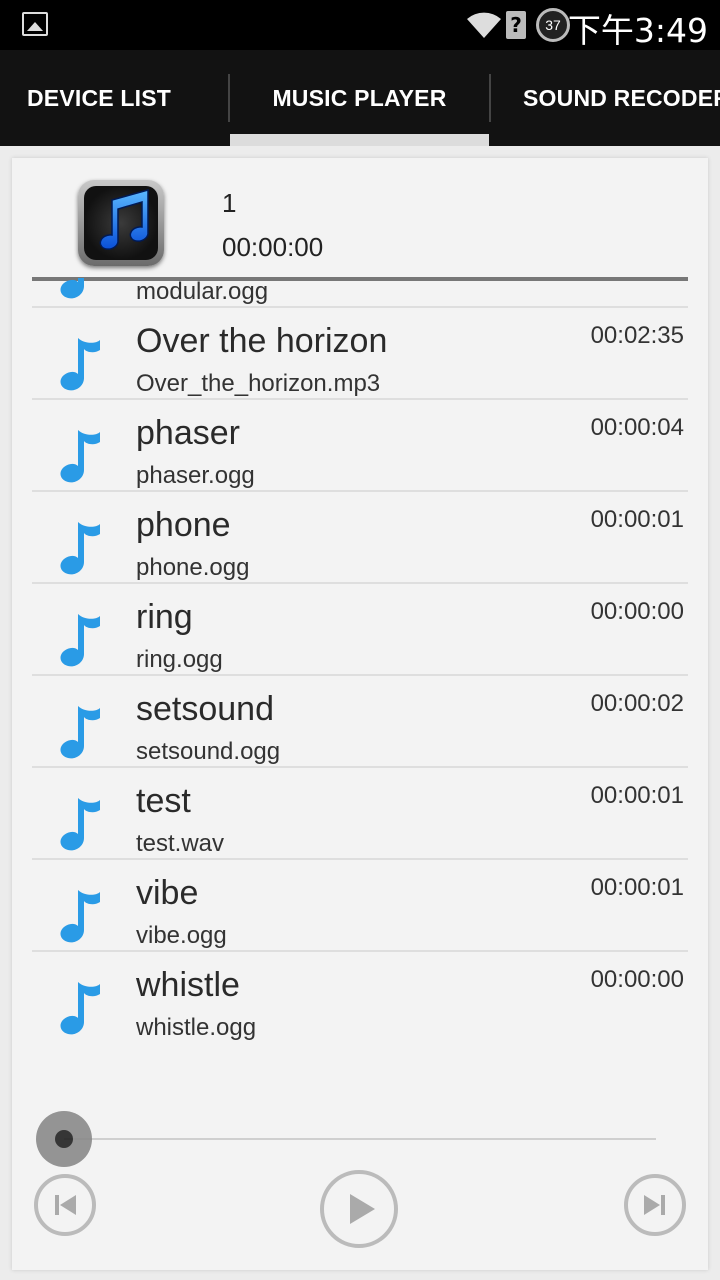 Image resolution: width=720 pixels, height=1280 pixels. I want to click on track-title: whistle, so click(188, 985).